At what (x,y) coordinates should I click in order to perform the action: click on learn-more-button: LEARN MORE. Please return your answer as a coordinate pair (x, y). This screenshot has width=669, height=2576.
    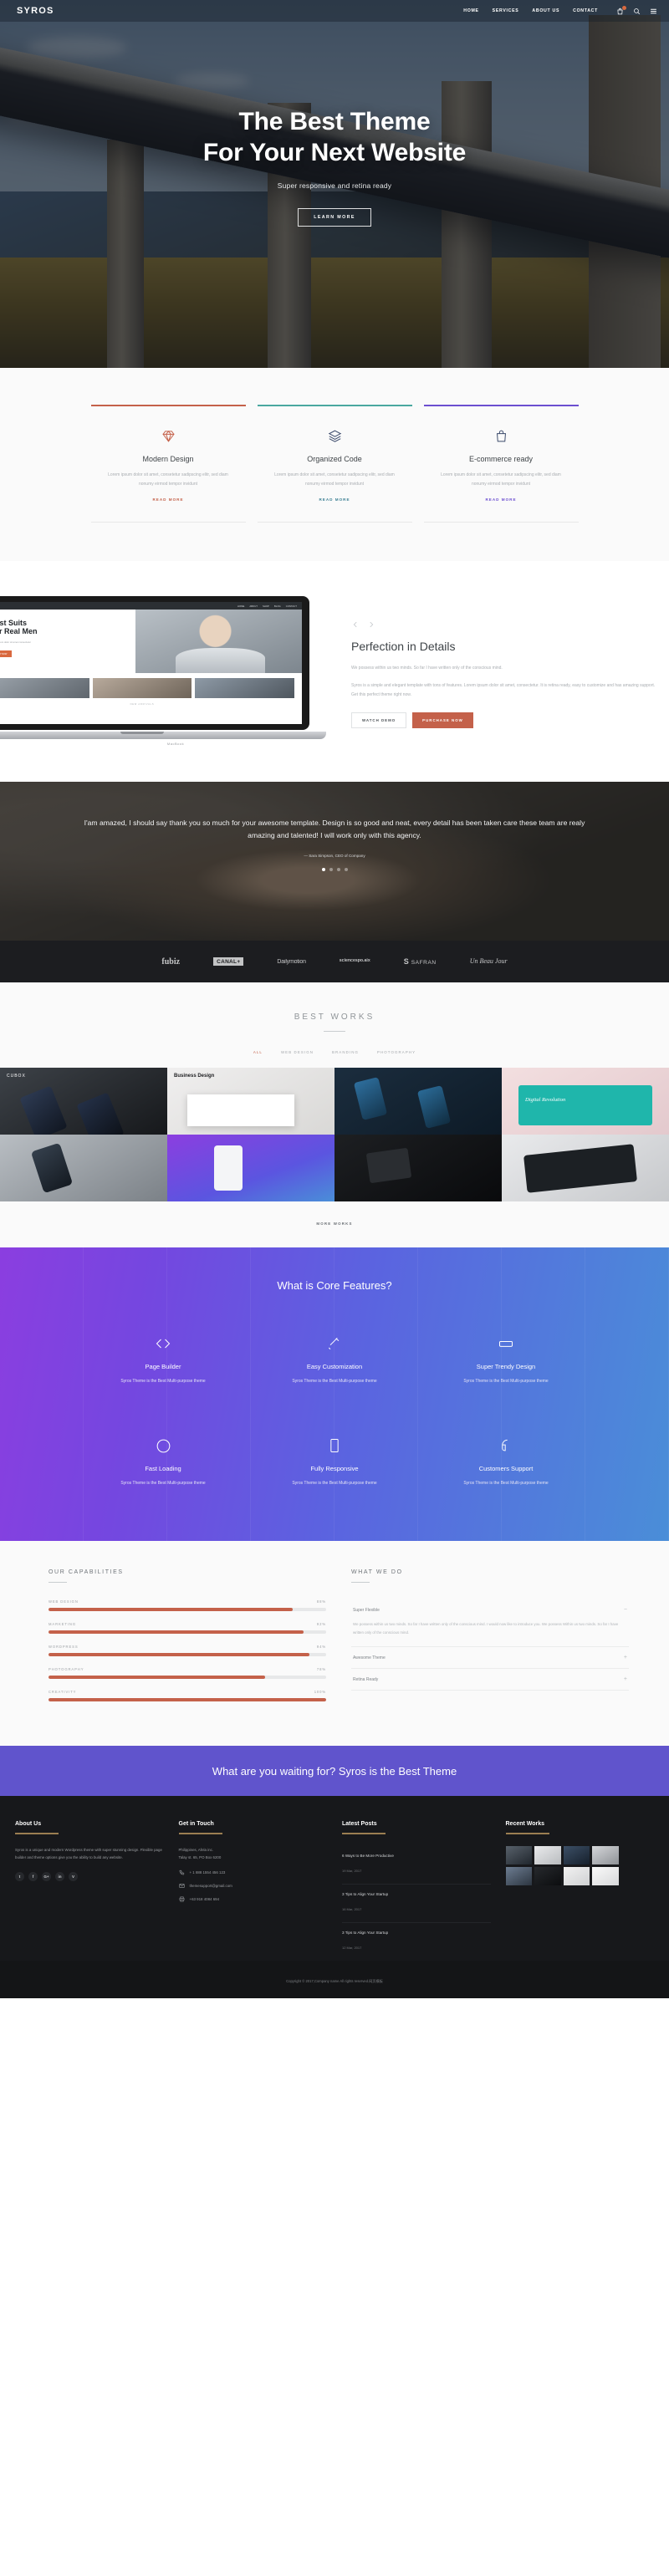
    Looking at the image, I should click on (334, 218).